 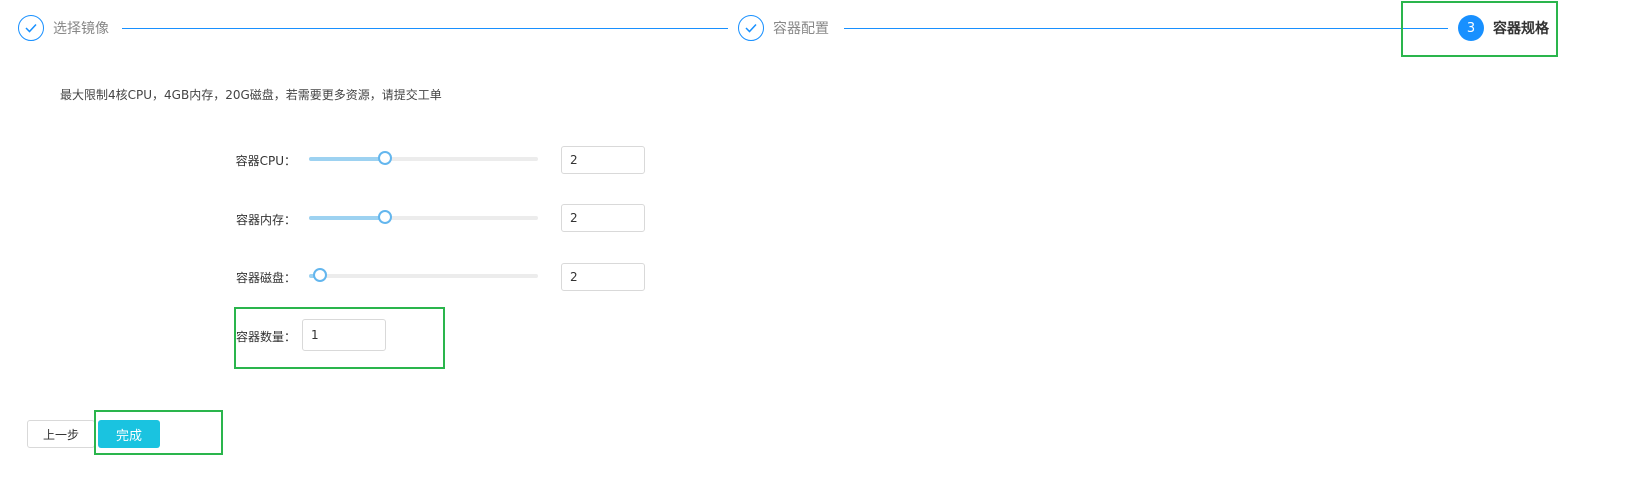 I want to click on memory-slider, so click(x=423, y=217).